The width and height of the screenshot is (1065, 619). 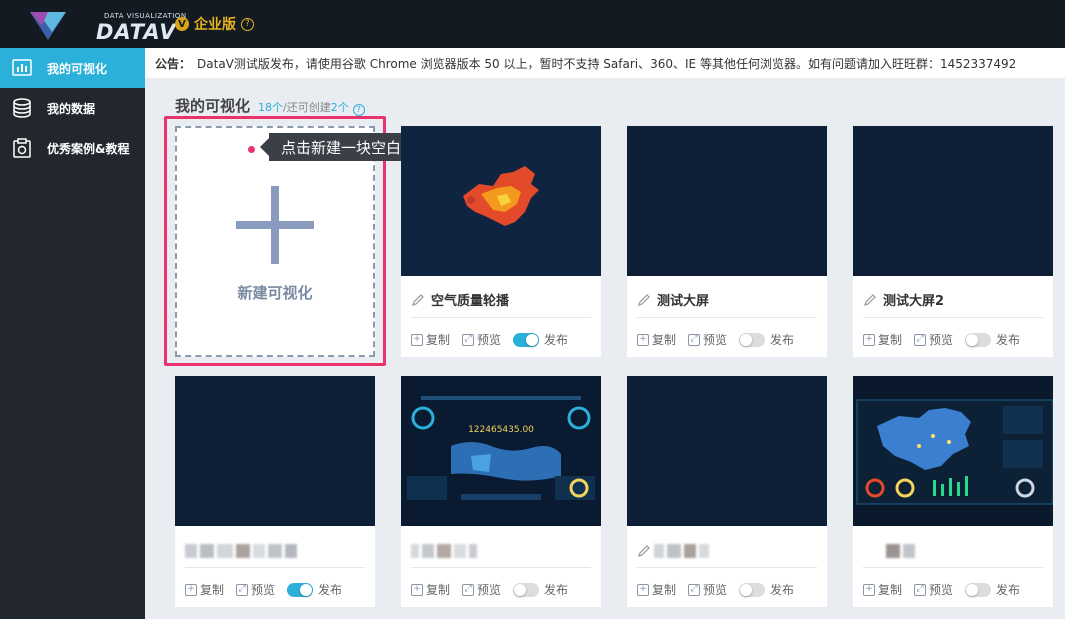 I want to click on visualization-card: 测试大屏 + 复制 ⤢ 预览 发布, so click(x=727, y=241).